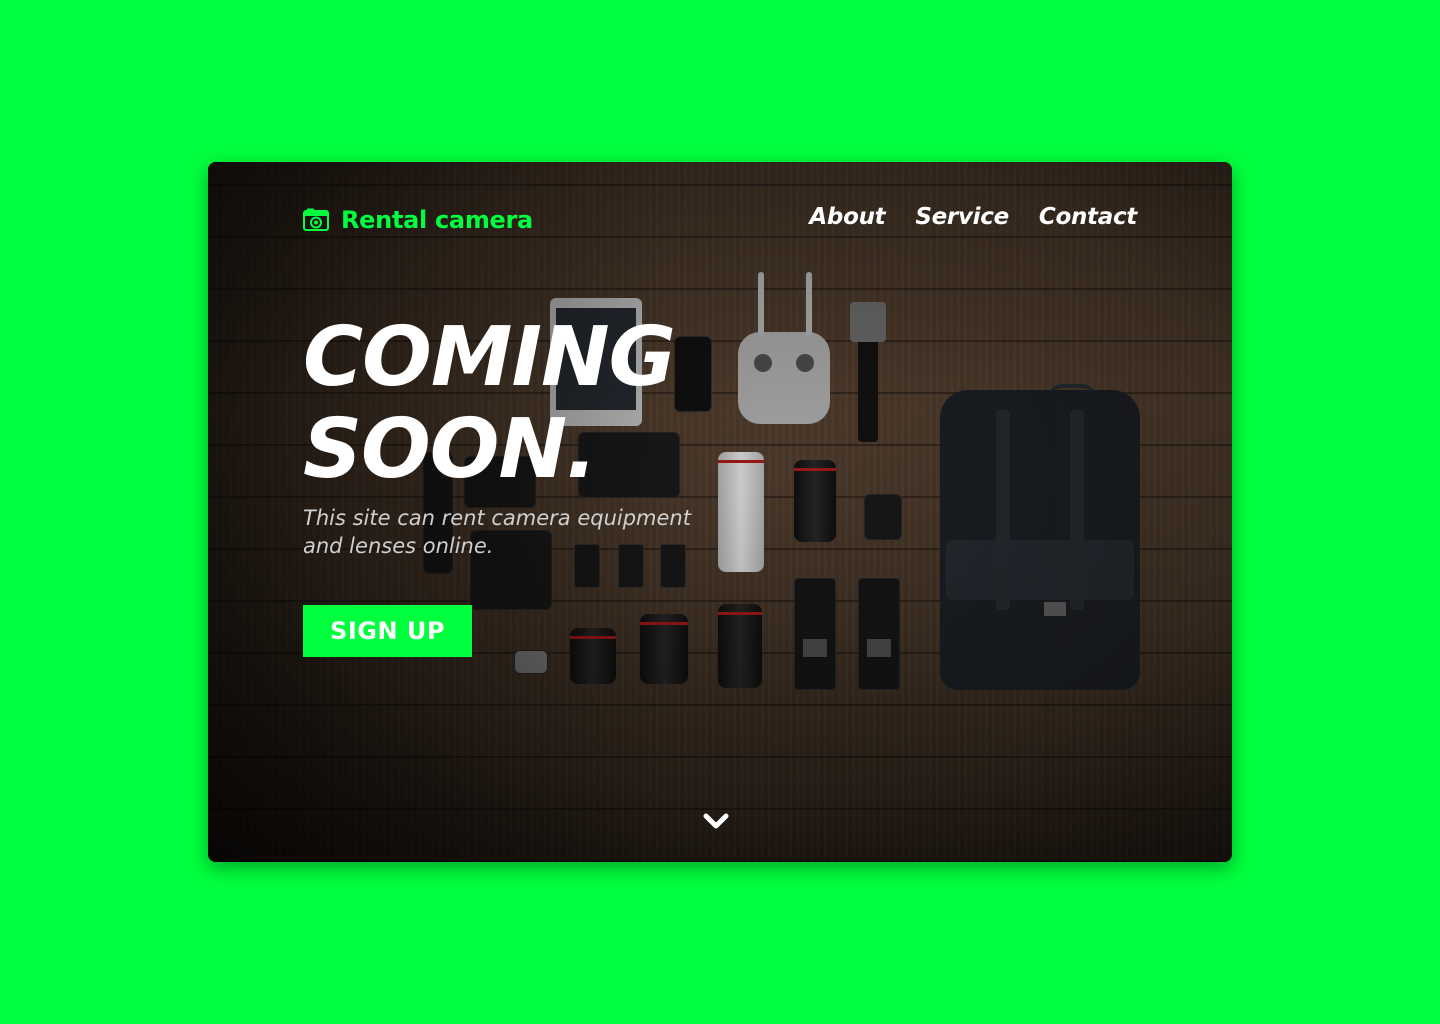  Describe the element at coordinates (847, 217) in the screenshot. I see `nav-link-about: About` at that location.